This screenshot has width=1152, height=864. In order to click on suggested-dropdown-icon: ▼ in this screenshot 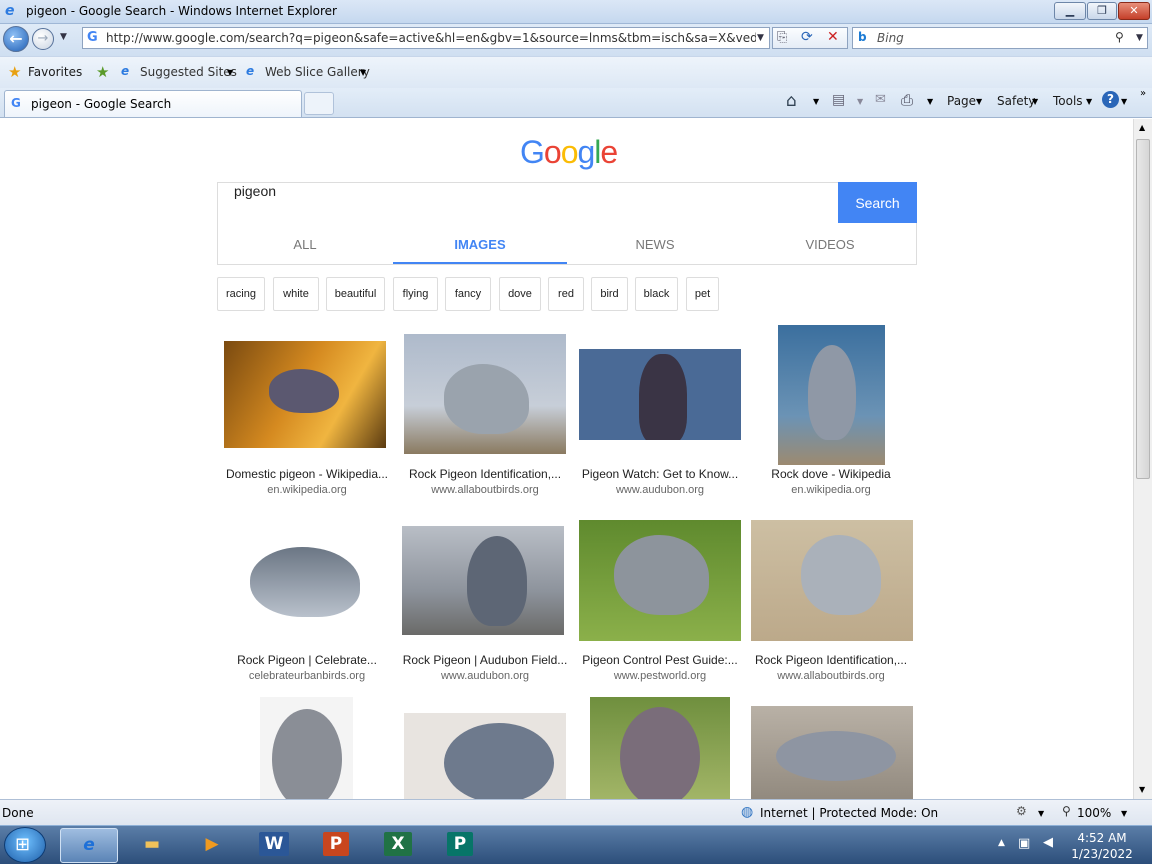, I will do `click(230, 72)`.